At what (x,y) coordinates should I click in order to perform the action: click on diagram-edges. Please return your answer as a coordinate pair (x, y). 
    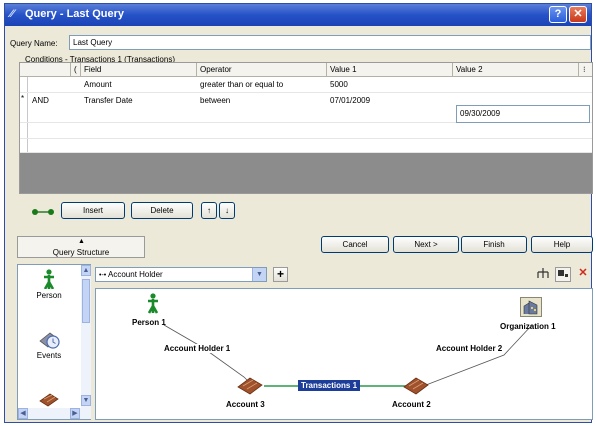
    Looking at the image, I should click on (348, 355).